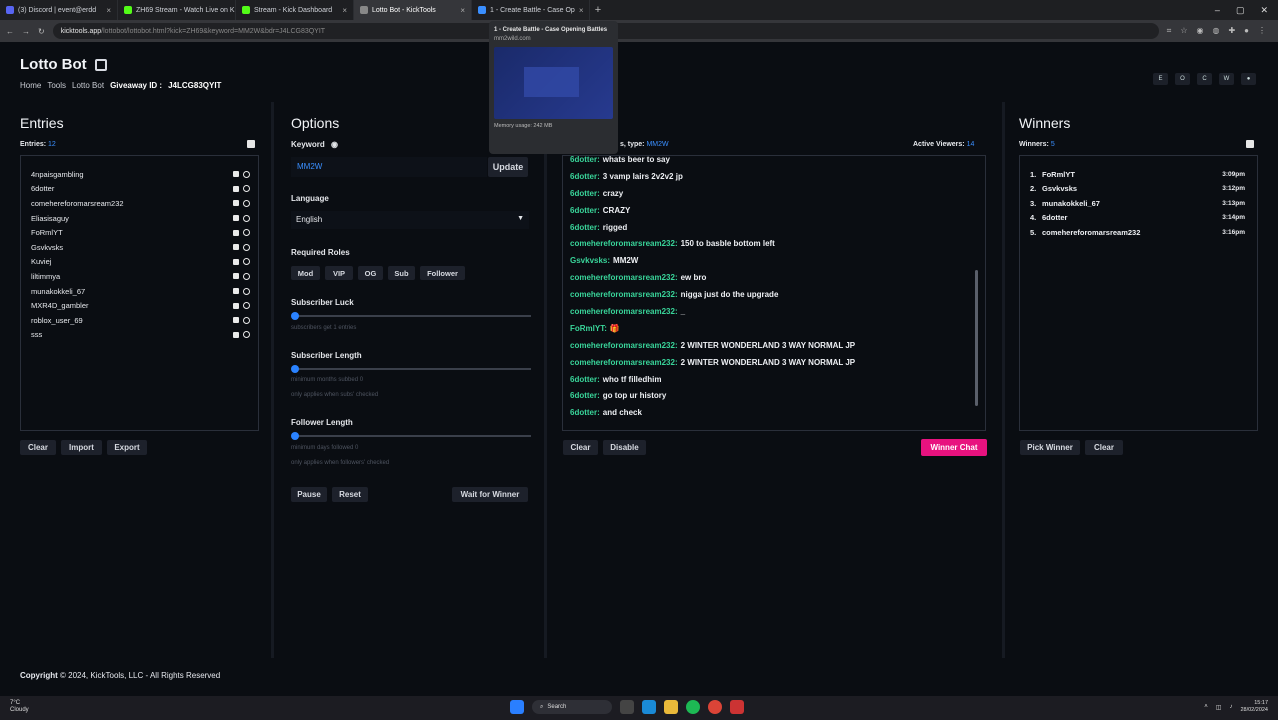 The height and width of the screenshot is (720, 1278). I want to click on taskbar-clock: 15:17 28/02/2024, so click(1254, 707).